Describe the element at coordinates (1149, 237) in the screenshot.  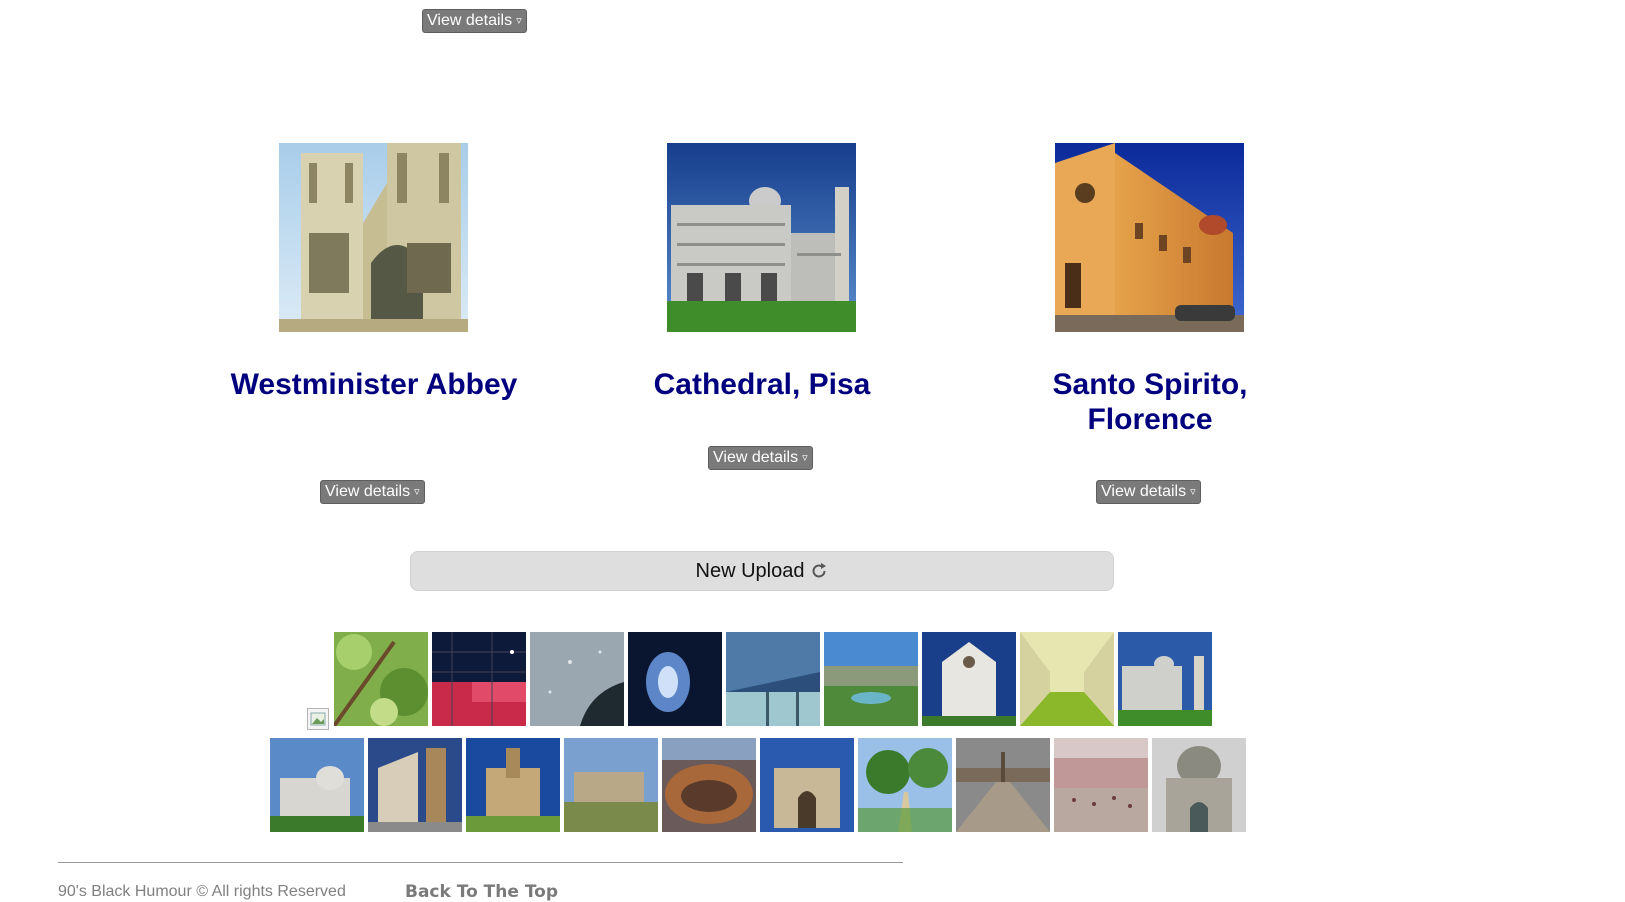
I see `santo-spirito-image` at that location.